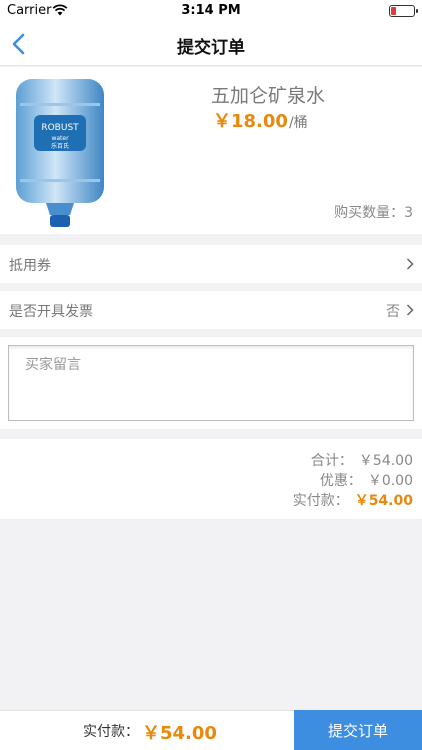  I want to click on battery-icon, so click(403, 11).